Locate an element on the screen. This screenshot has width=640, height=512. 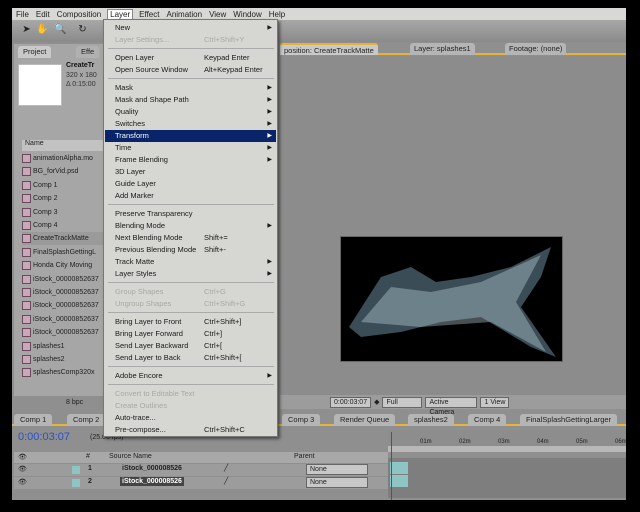
menu-item-frame-blending: Frame Blending ▶ is located at coordinates (190, 160).